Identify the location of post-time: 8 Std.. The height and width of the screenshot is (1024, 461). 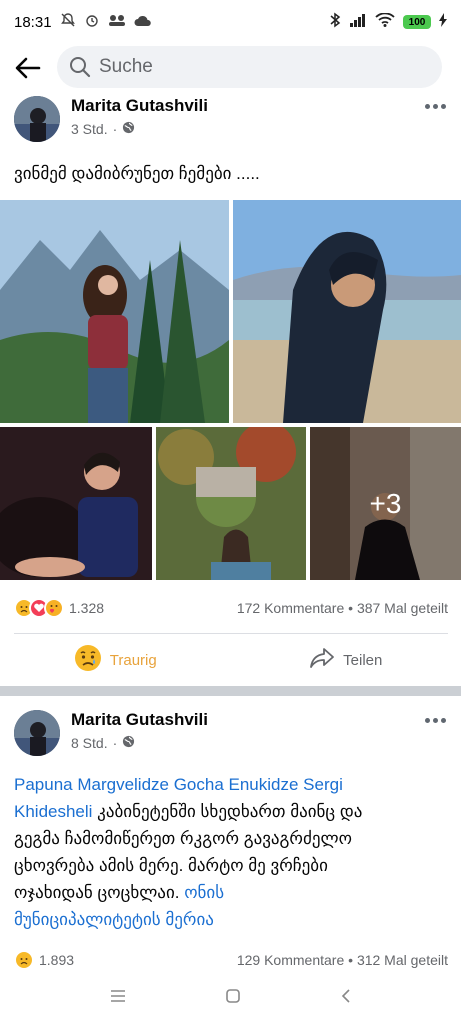
(89, 743).